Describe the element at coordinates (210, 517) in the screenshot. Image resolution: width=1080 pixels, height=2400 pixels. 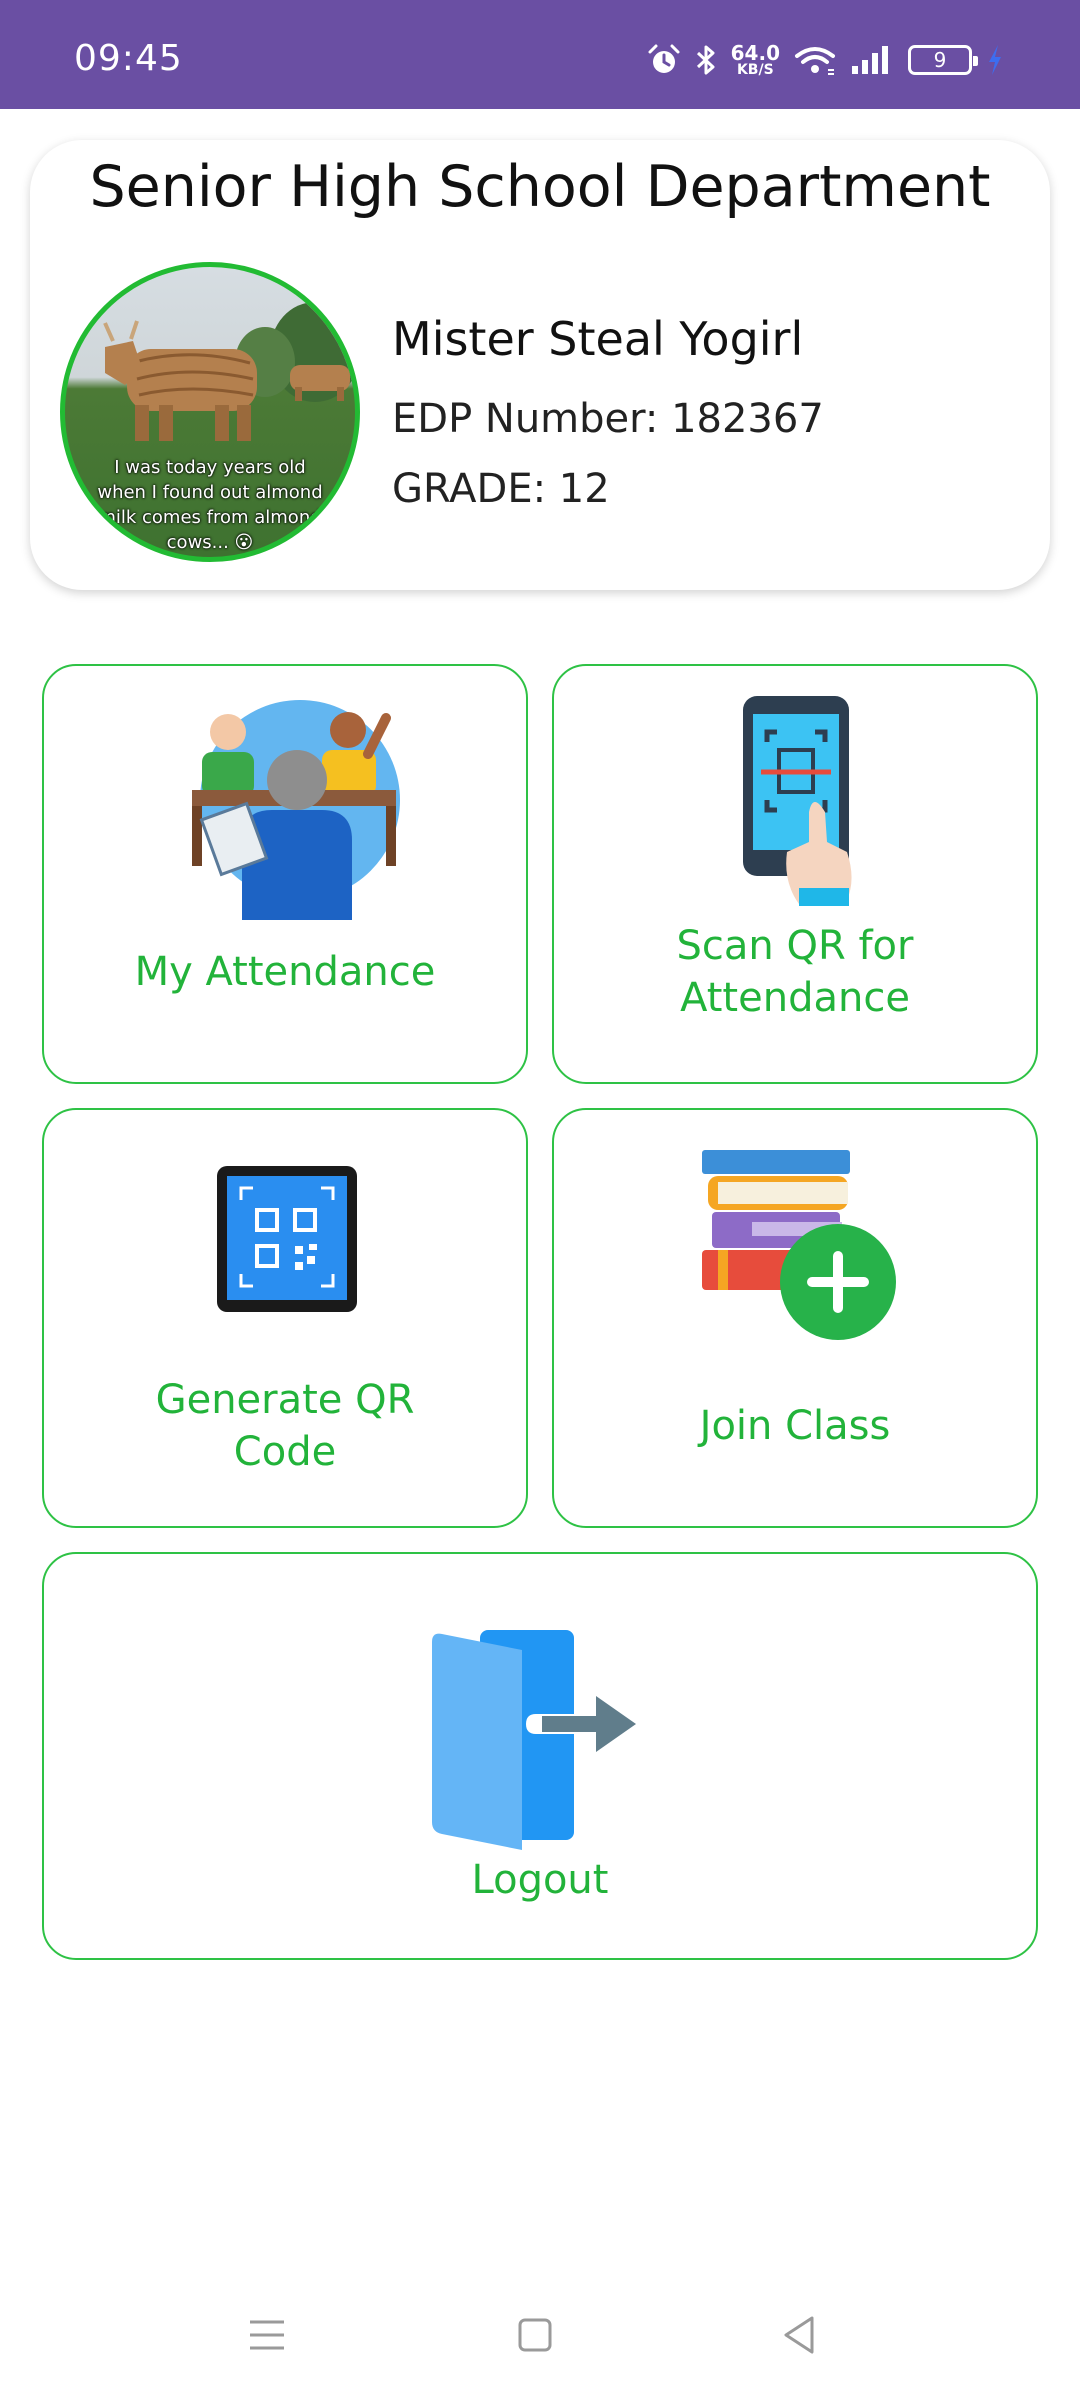
I see `avatar-caption-line: milk comes from almond` at that location.